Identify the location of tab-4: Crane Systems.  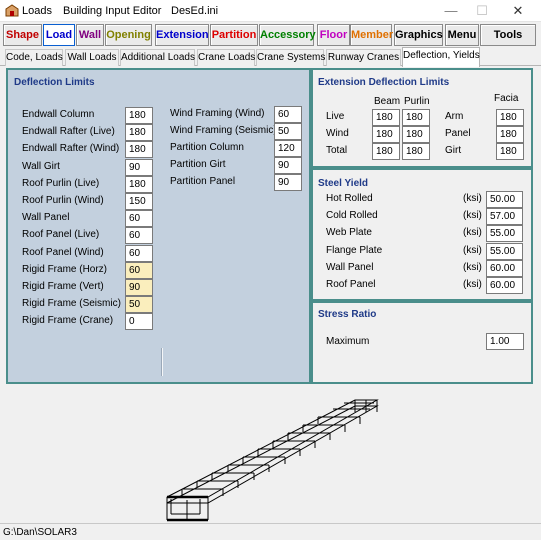
(290, 57).